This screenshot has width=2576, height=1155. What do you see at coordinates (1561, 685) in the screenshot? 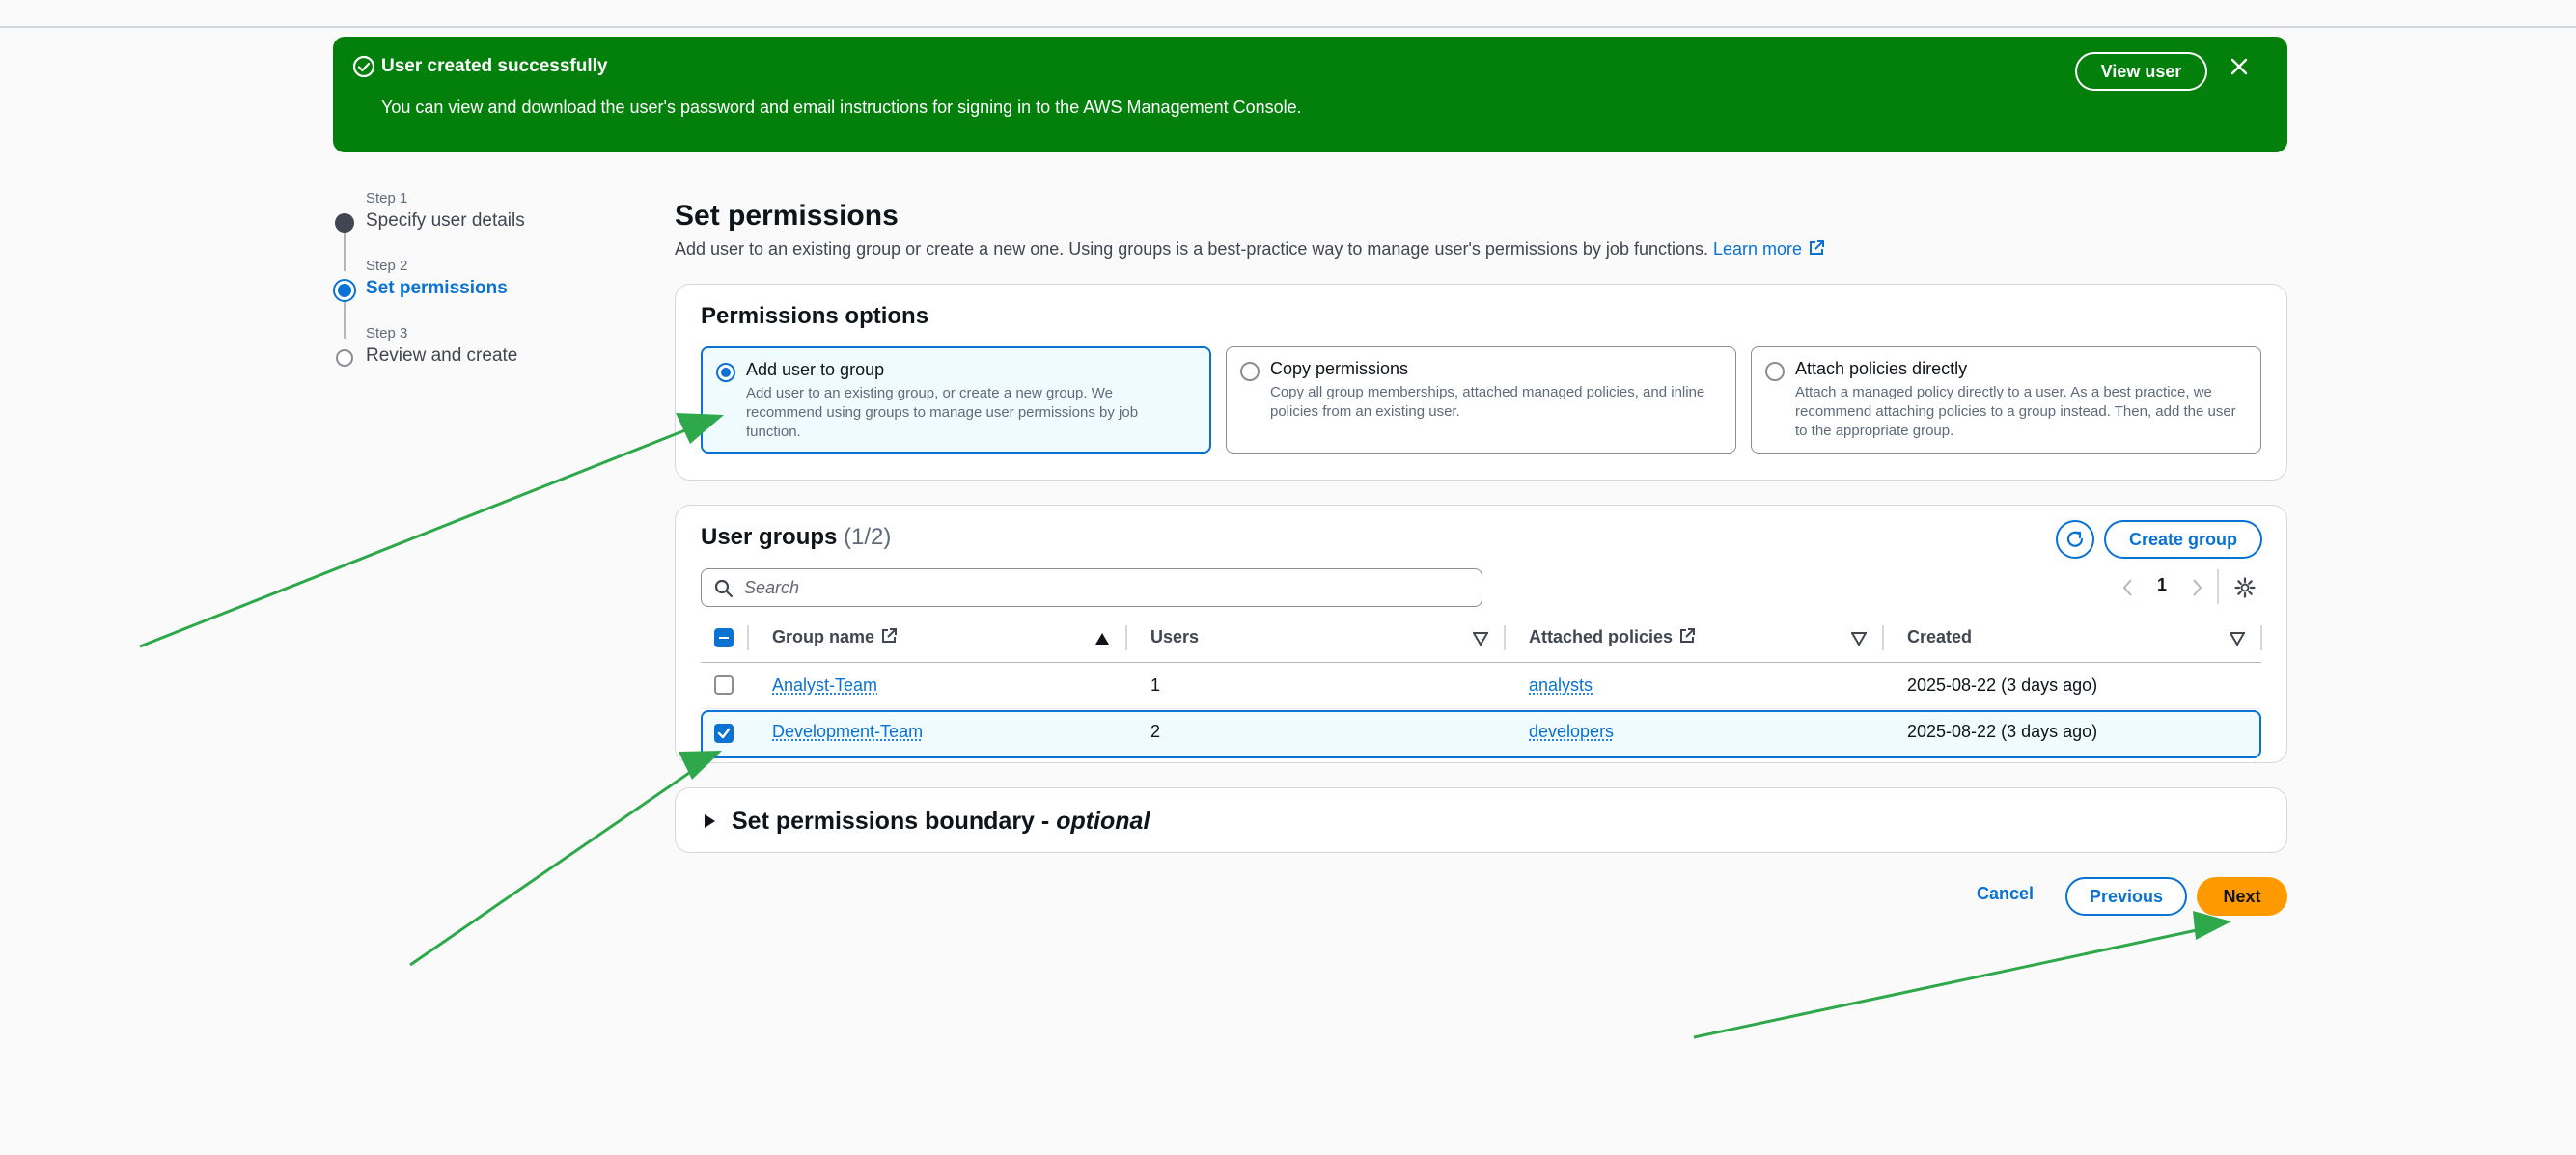
I see `attached-policy-link: analysts` at bounding box center [1561, 685].